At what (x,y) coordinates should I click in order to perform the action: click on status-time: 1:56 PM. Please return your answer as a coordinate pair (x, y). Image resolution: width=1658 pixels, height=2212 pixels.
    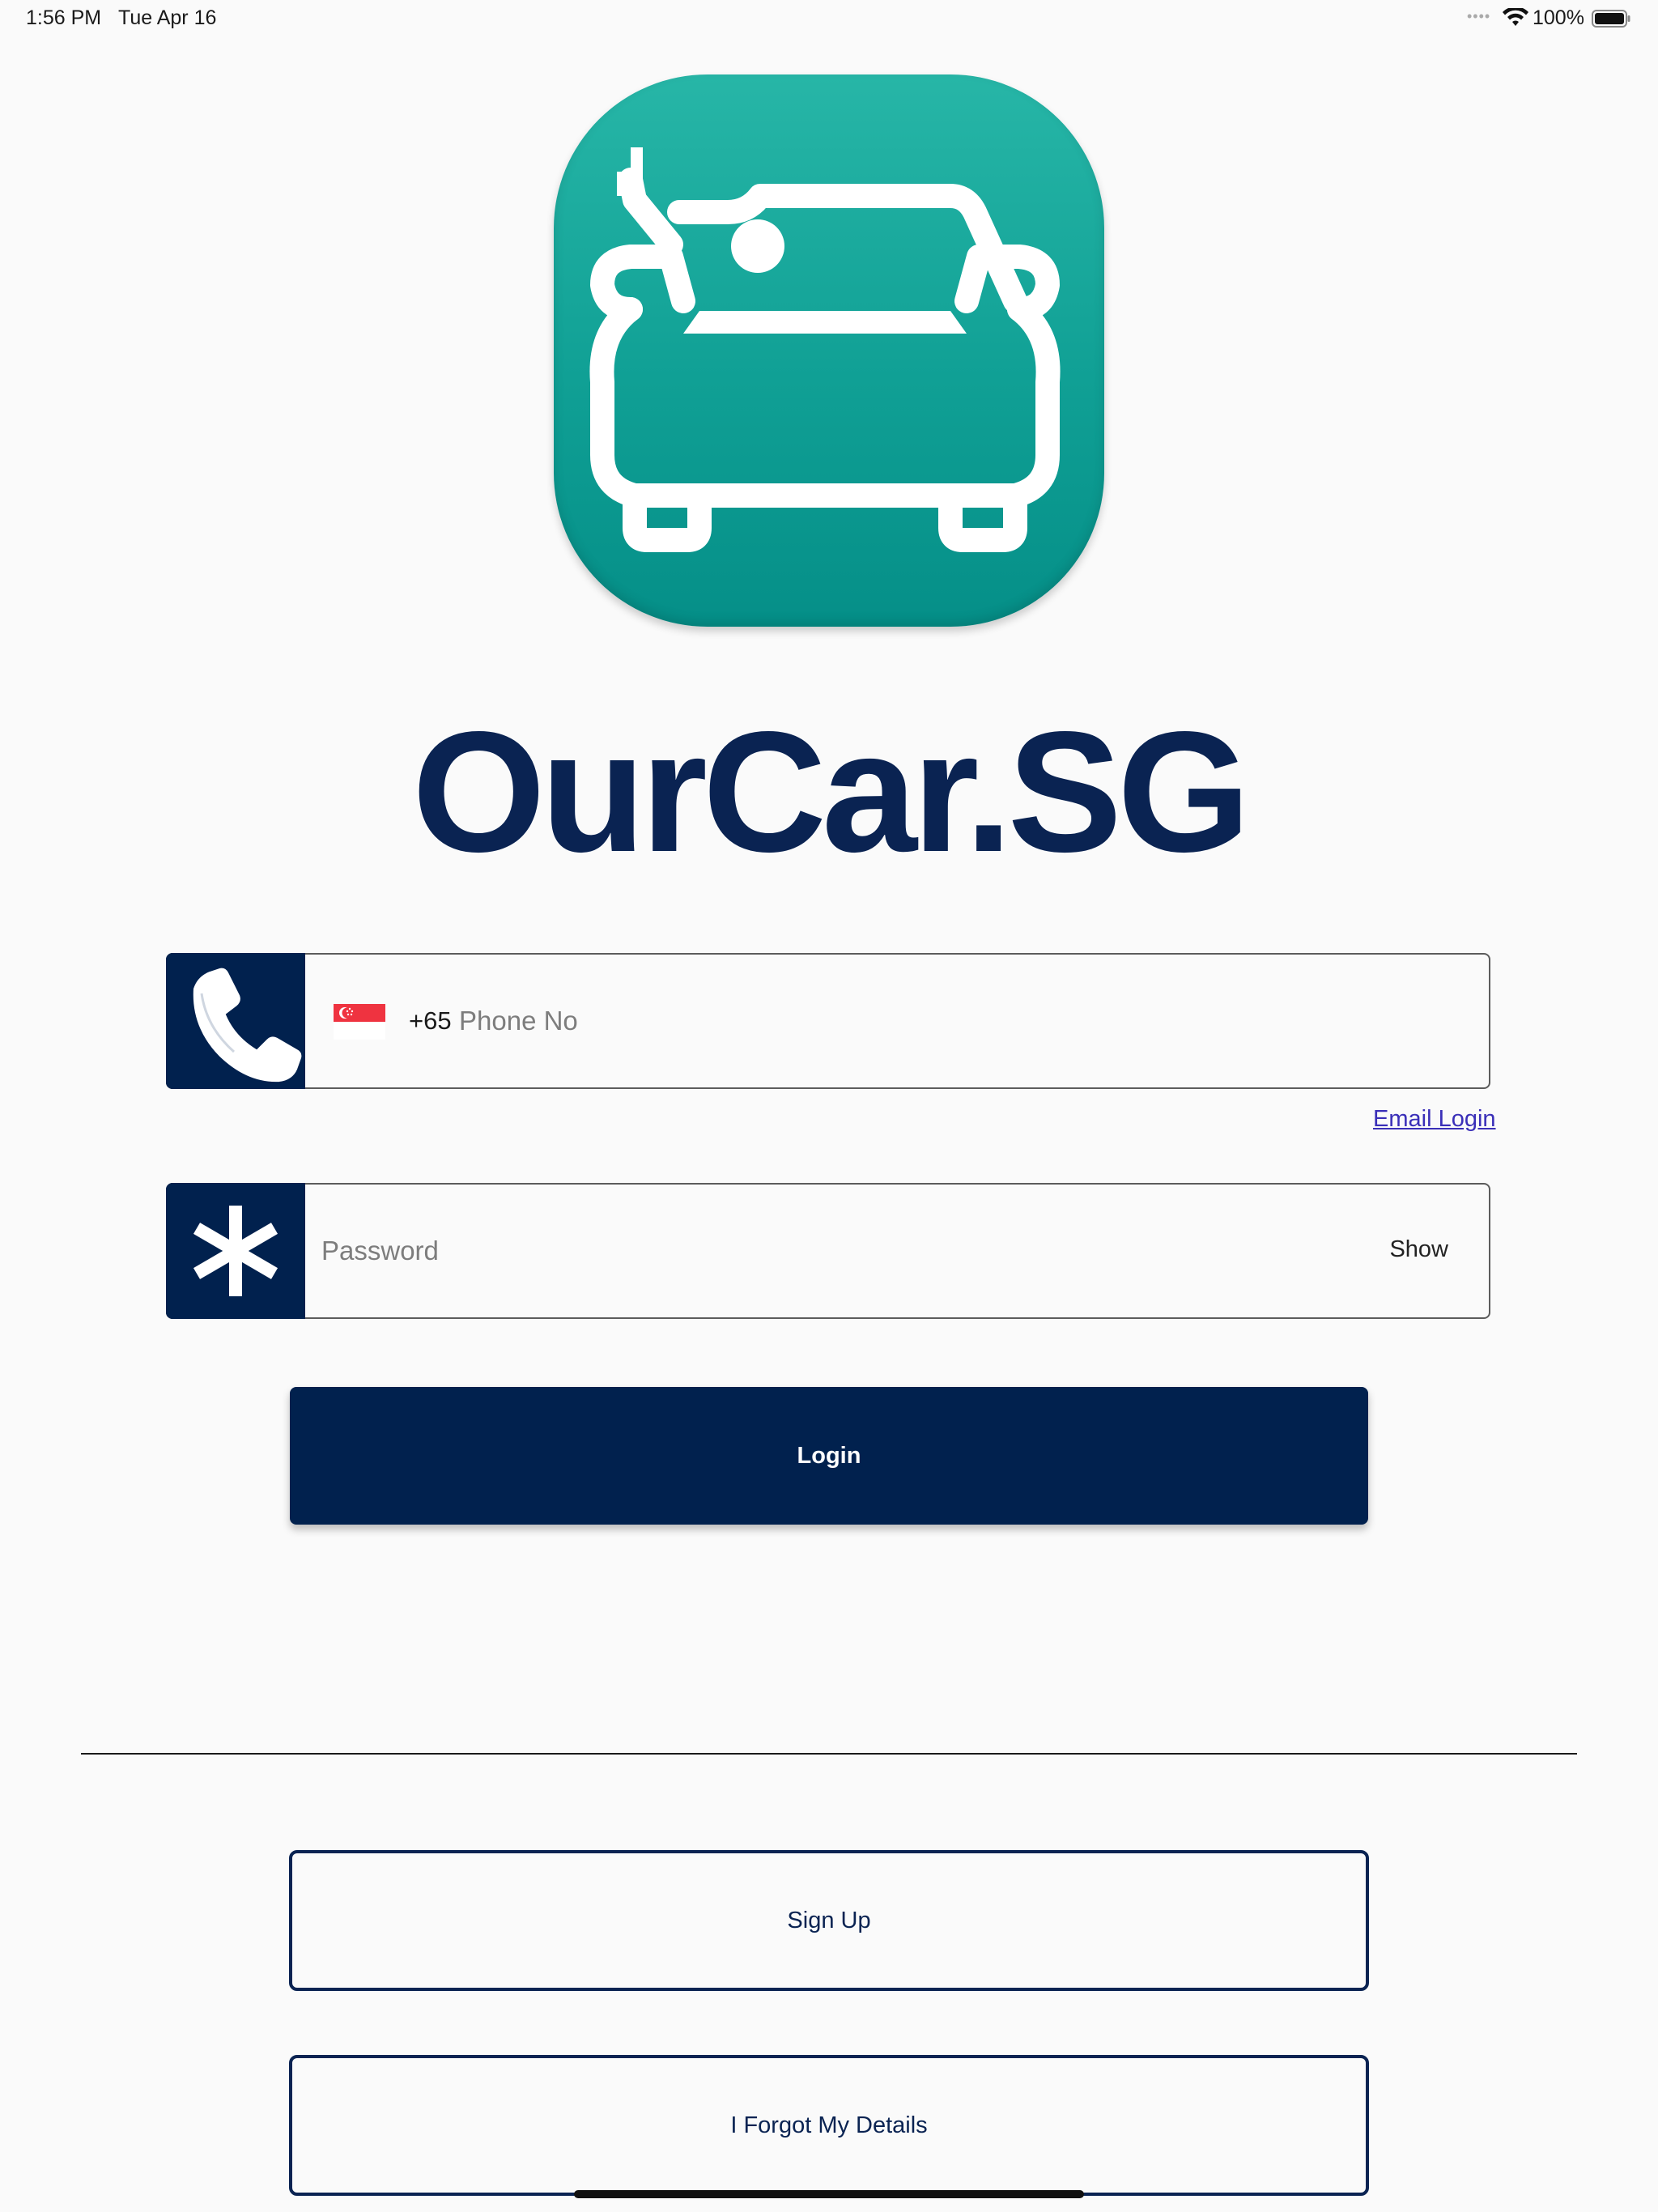
    Looking at the image, I should click on (64, 18).